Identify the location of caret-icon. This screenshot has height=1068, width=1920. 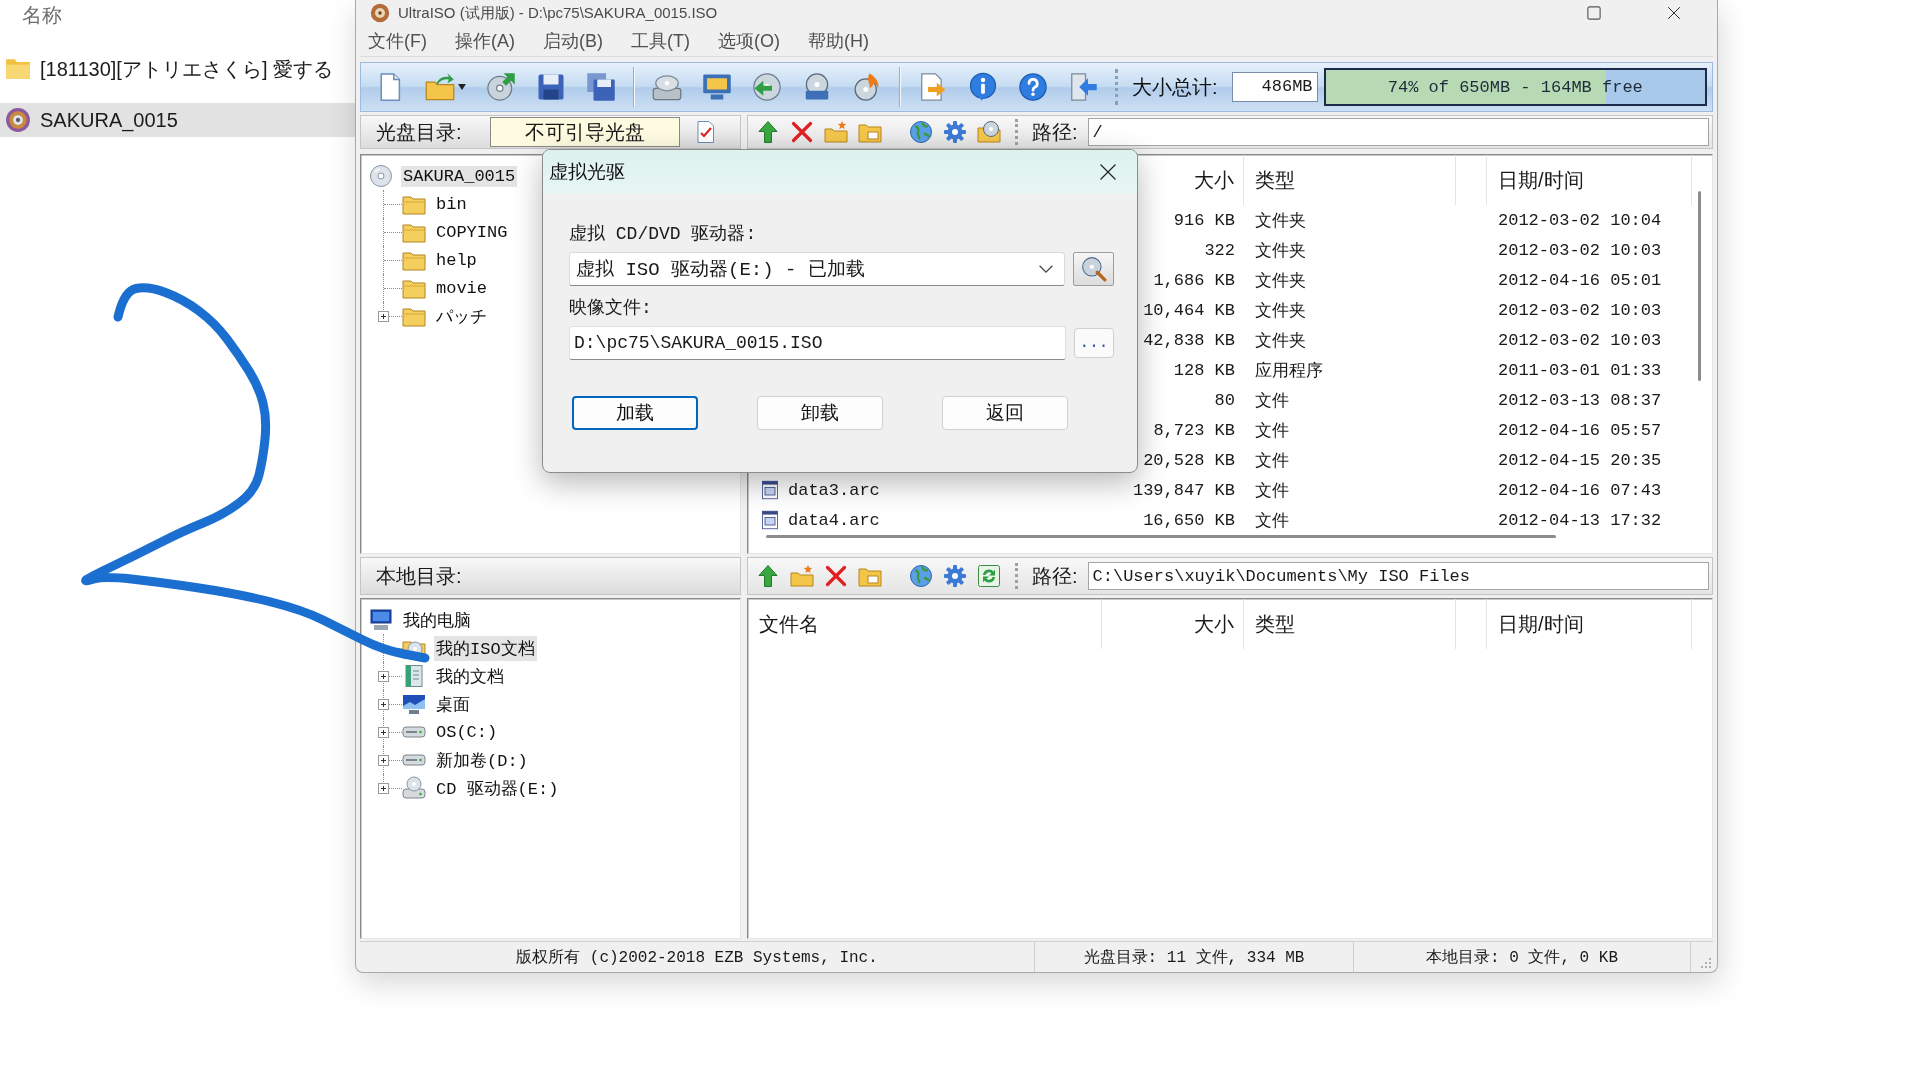
(462, 87).